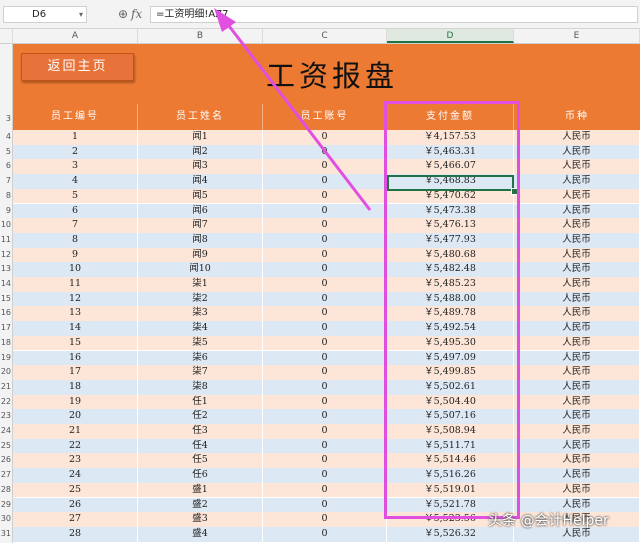 Image resolution: width=640 pixels, height=543 pixels. I want to click on row-number: 20, so click(6, 372).